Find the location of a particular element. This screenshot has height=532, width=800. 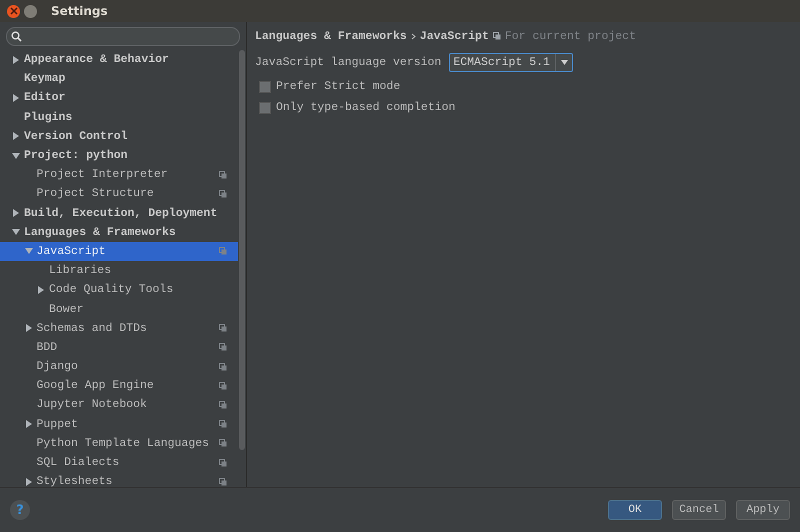

tree-item: Build, Execution, Deployment is located at coordinates (119, 213).